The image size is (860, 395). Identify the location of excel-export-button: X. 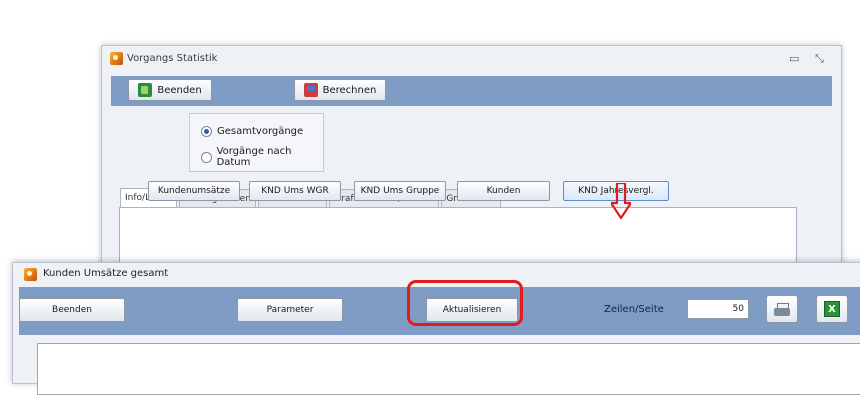
(832, 309).